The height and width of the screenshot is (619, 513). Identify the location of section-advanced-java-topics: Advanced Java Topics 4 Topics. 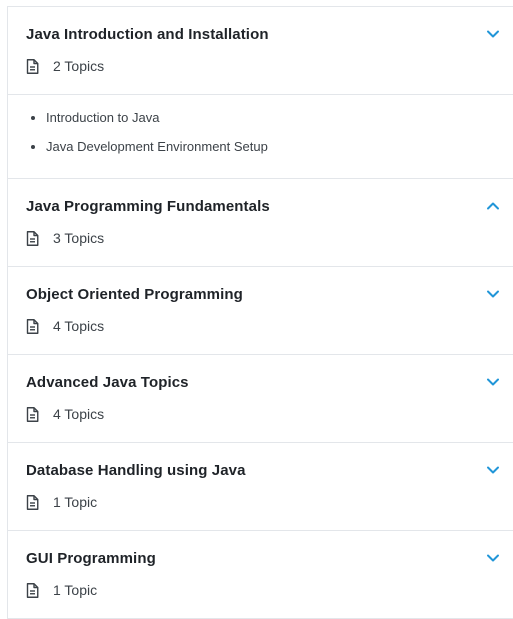
(260, 399).